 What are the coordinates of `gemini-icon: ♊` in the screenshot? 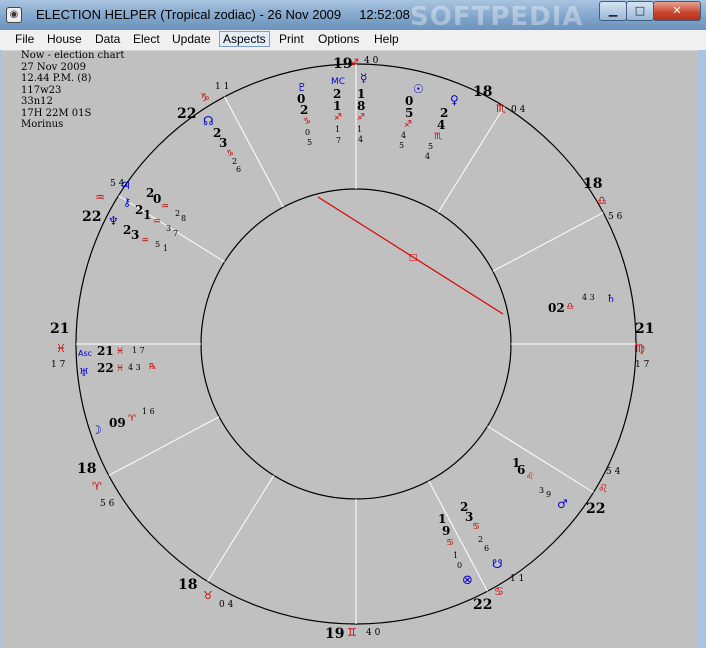 It's located at (352, 632).